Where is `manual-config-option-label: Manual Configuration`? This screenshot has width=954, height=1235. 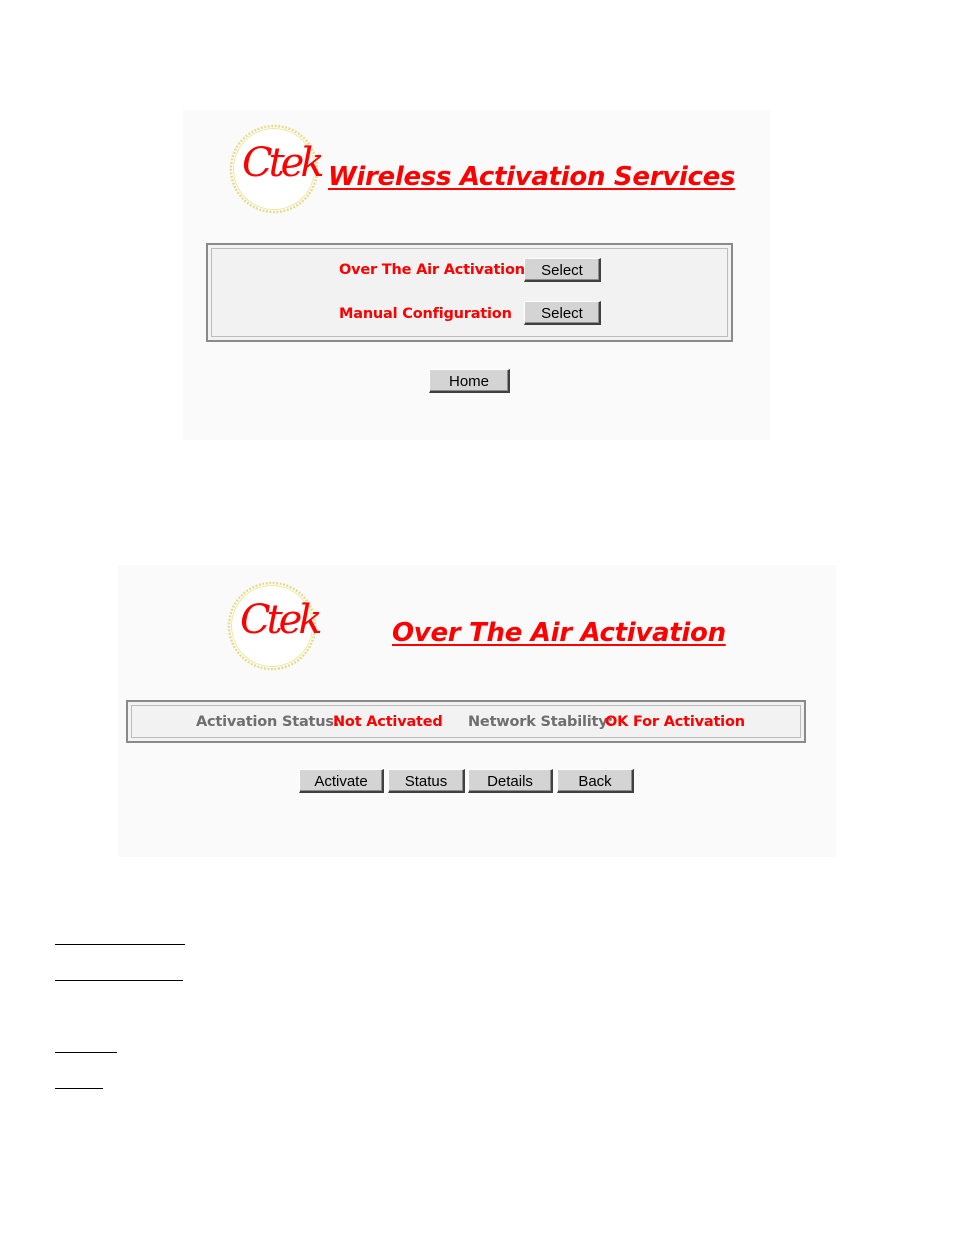 manual-config-option-label: Manual Configuration is located at coordinates (425, 314).